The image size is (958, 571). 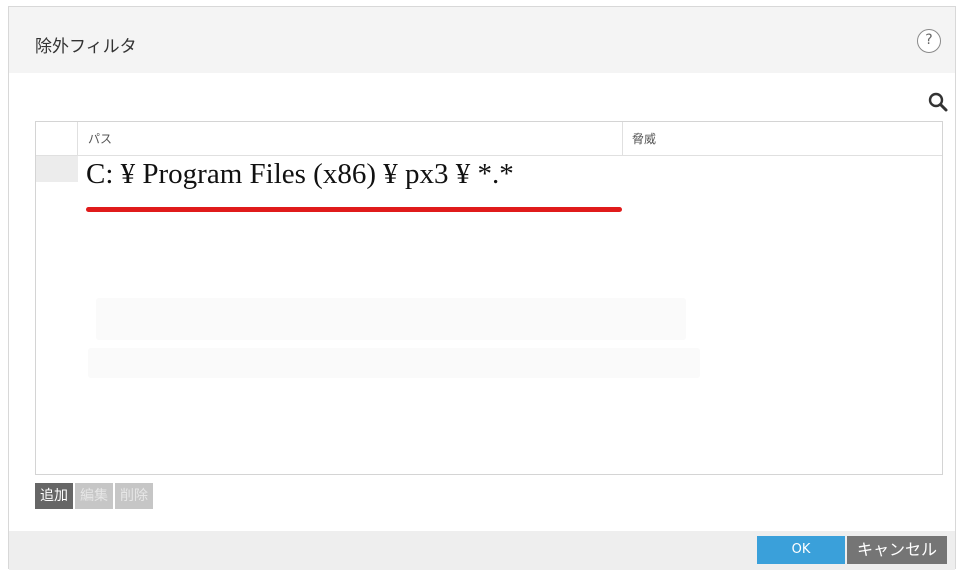 What do you see at coordinates (482, 550) in the screenshot?
I see `dialog-footer: OK キャンセル` at bounding box center [482, 550].